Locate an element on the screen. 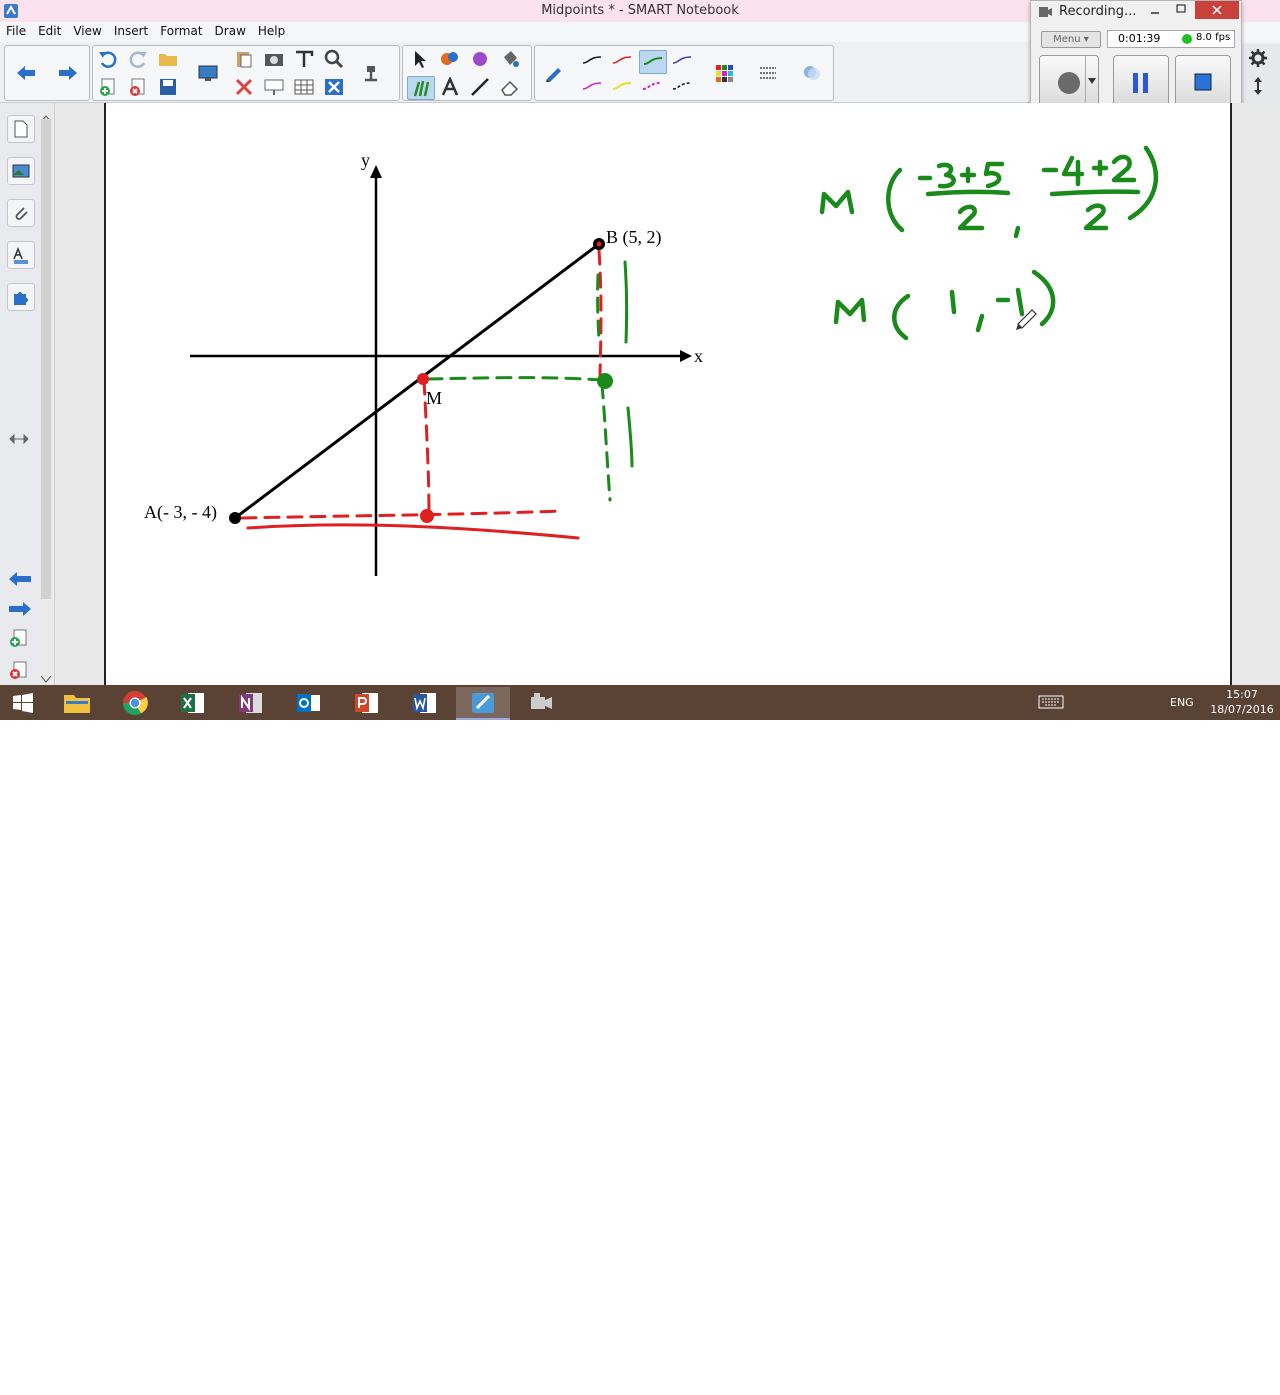 Image resolution: width=1280 pixels, height=1395 pixels. pen-style-black-dashed is located at coordinates (682, 87).